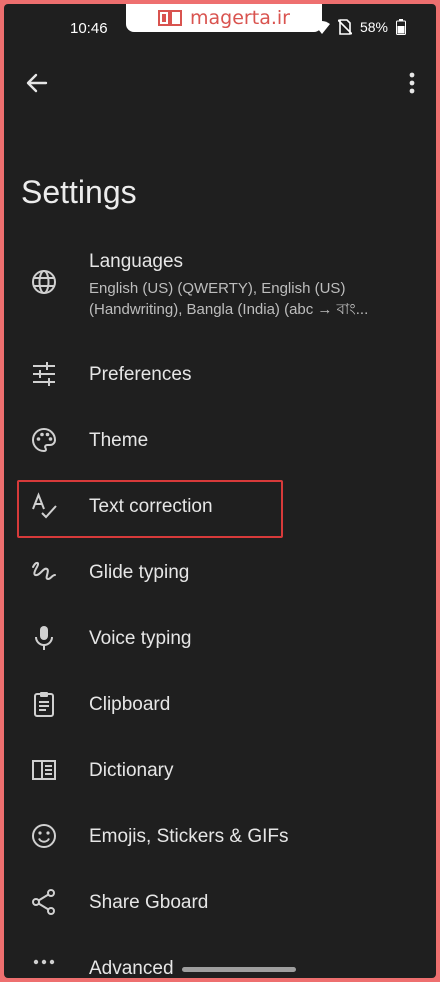 This screenshot has width=440, height=982. What do you see at coordinates (150, 509) in the screenshot?
I see `text-correction-highlight-box` at bounding box center [150, 509].